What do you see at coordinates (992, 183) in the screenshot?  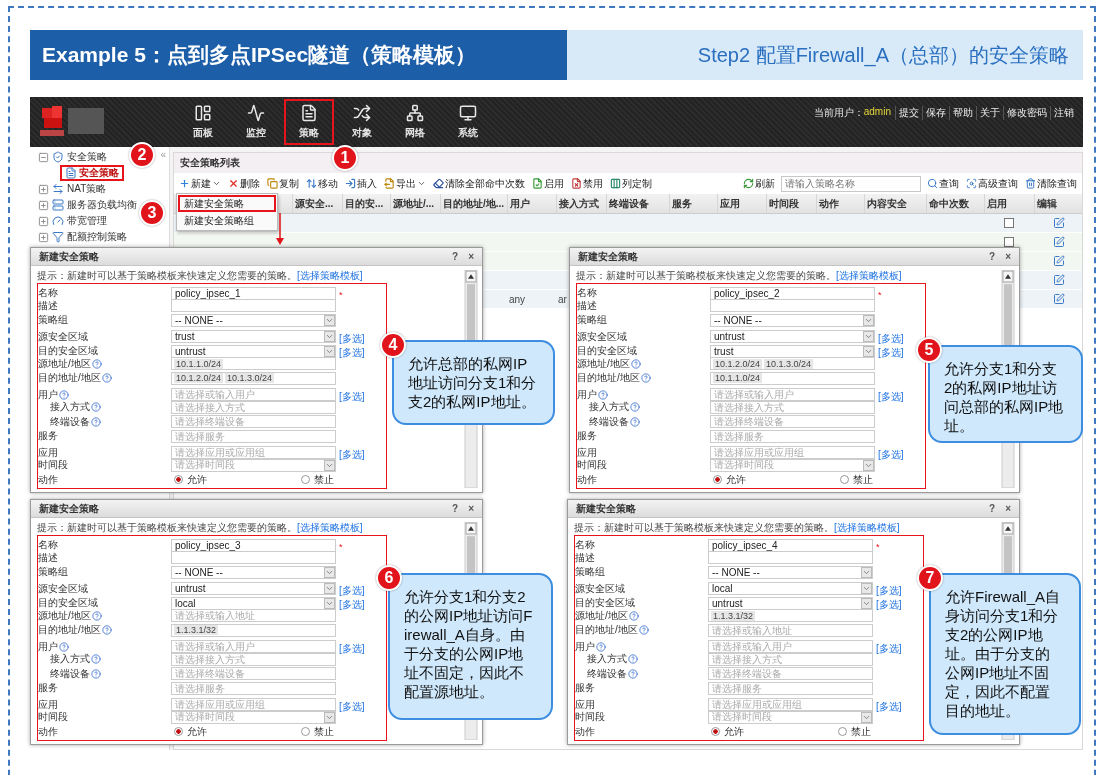 I see `toolbar-button: 高级查询` at bounding box center [992, 183].